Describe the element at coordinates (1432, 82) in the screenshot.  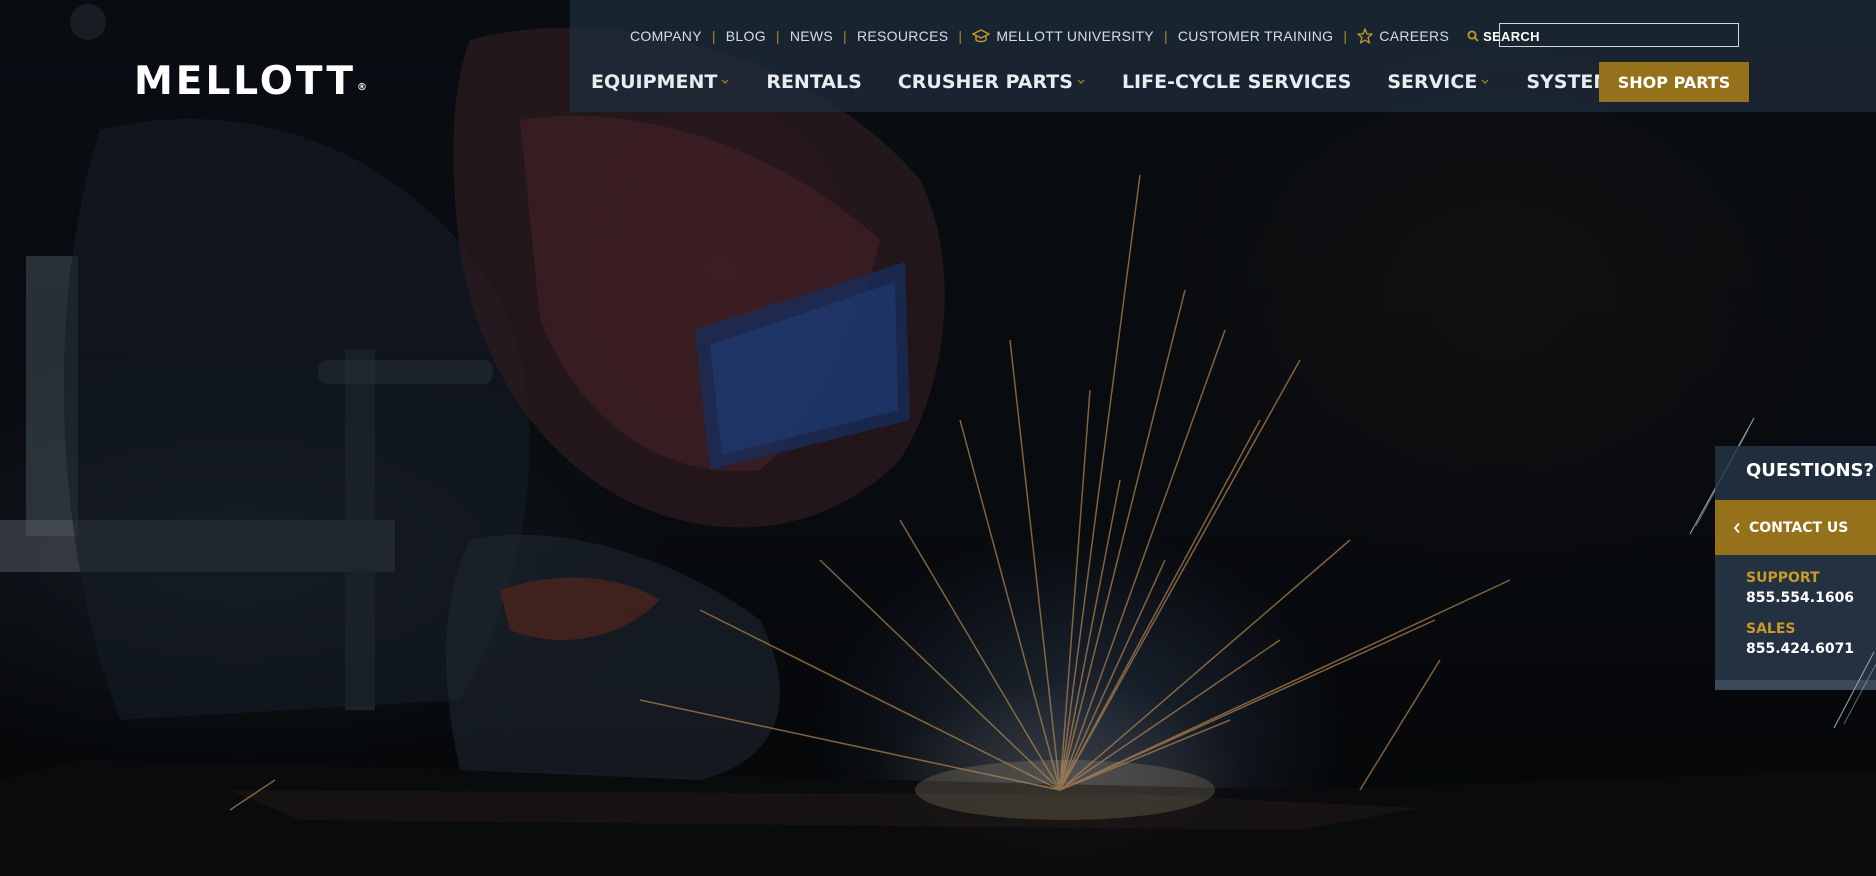
I see `nav-item-label: SERVICE` at that location.